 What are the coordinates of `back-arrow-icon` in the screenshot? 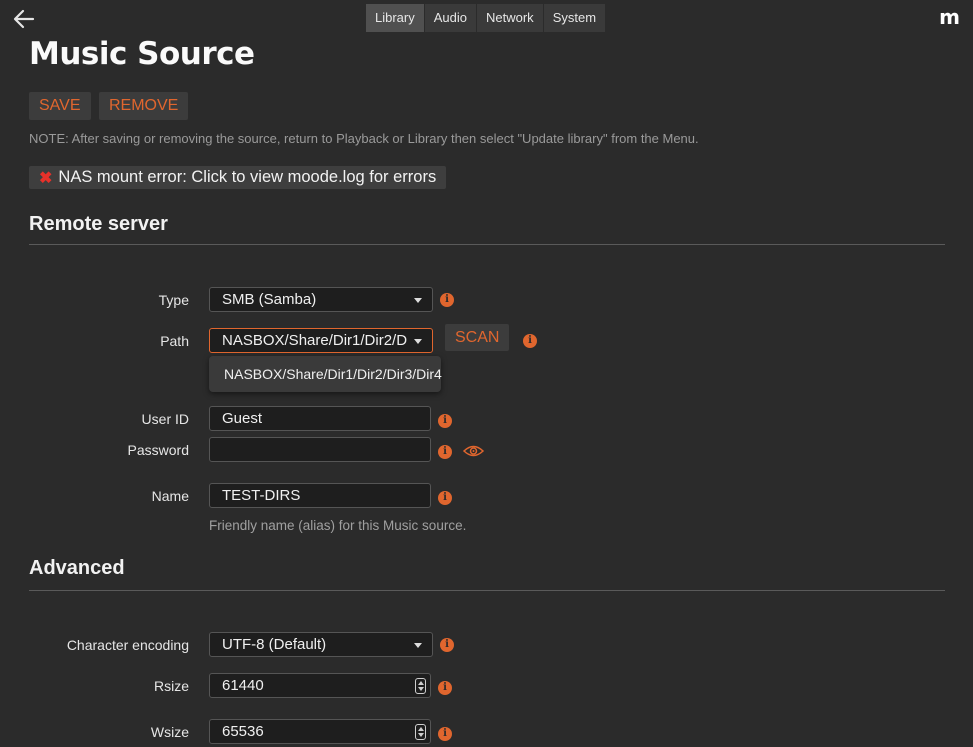 It's located at (24, 19).